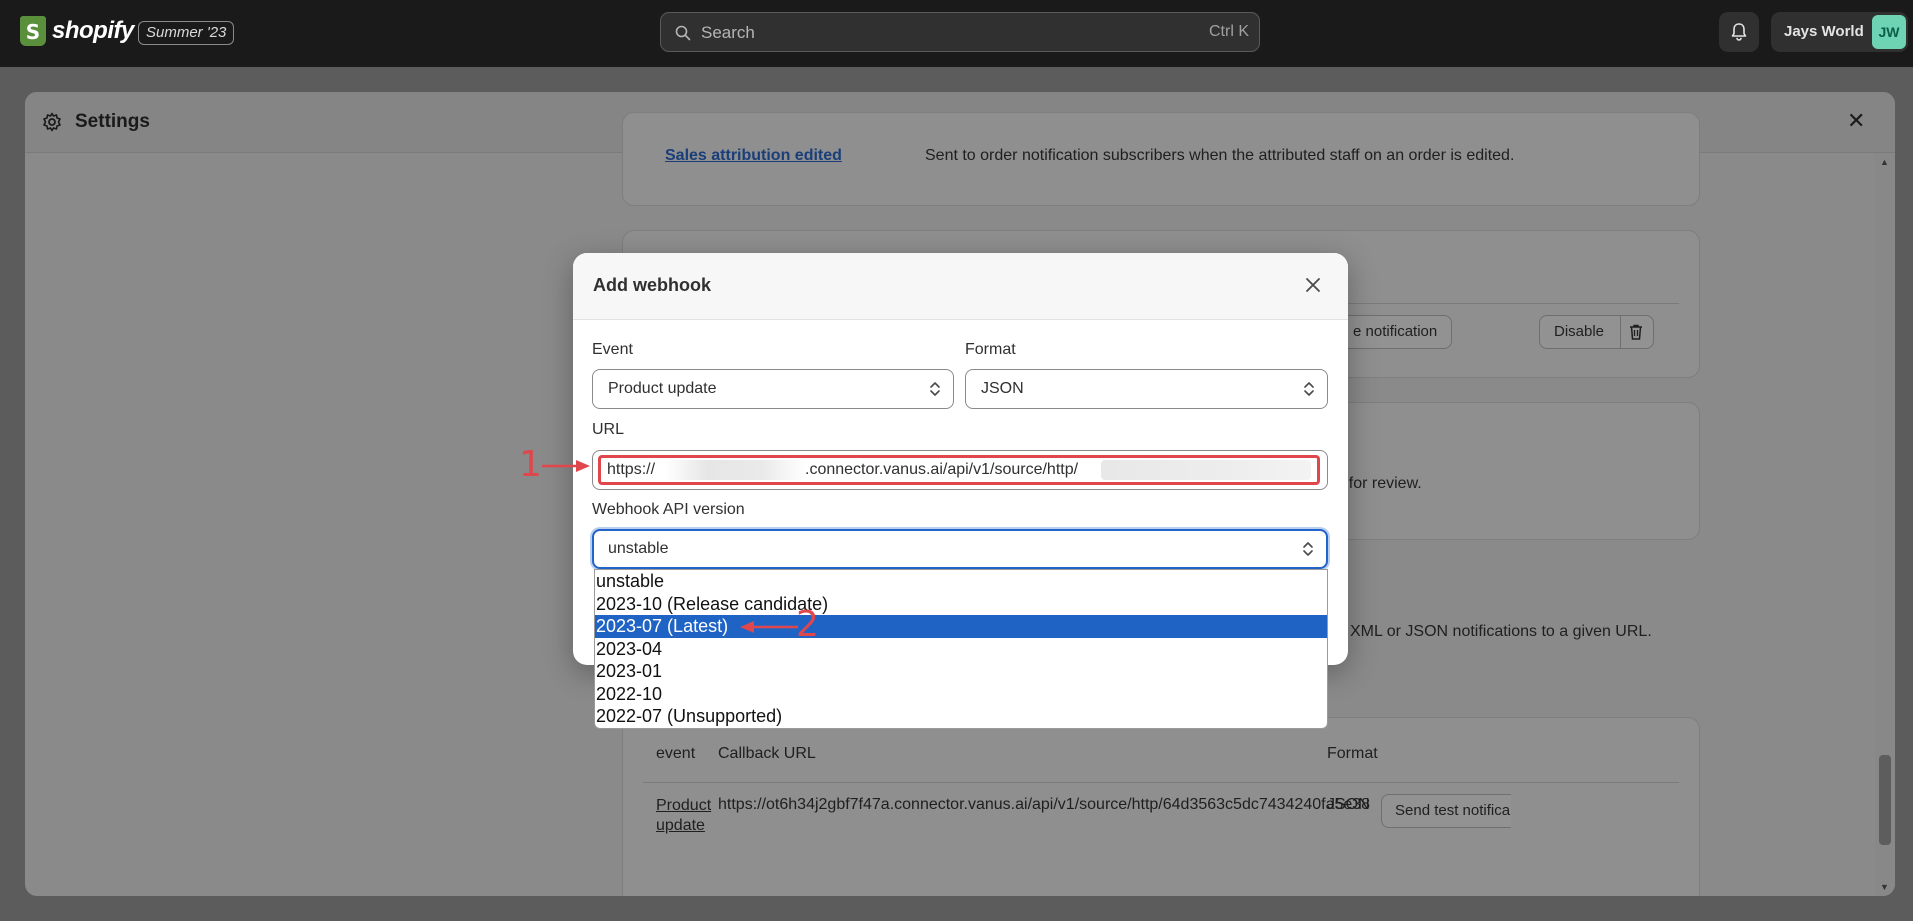 Image resolution: width=1913 pixels, height=921 pixels. I want to click on shopify-logo: S shopify, so click(77, 31).